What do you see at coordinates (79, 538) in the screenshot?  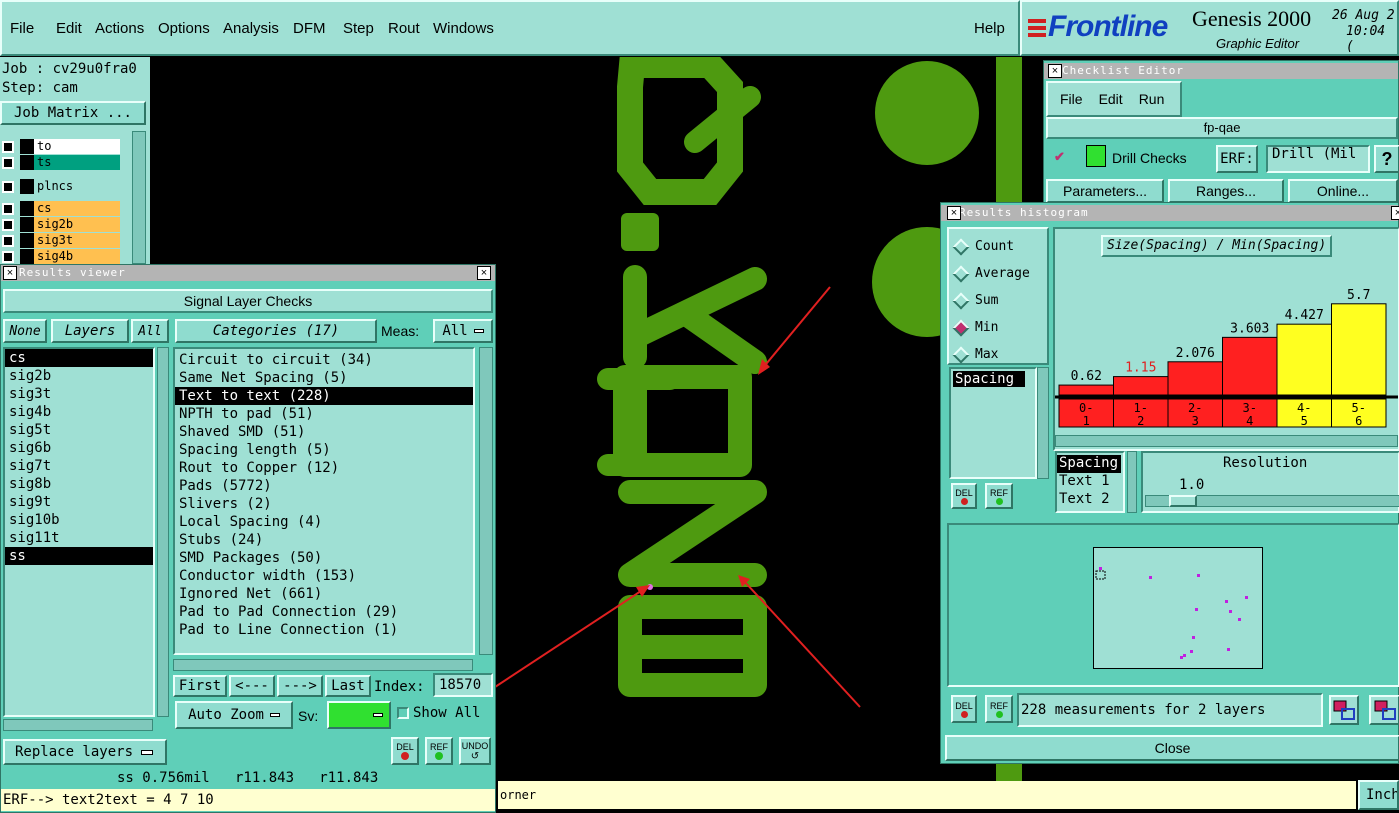 I see `layer-list-item: sig11t` at bounding box center [79, 538].